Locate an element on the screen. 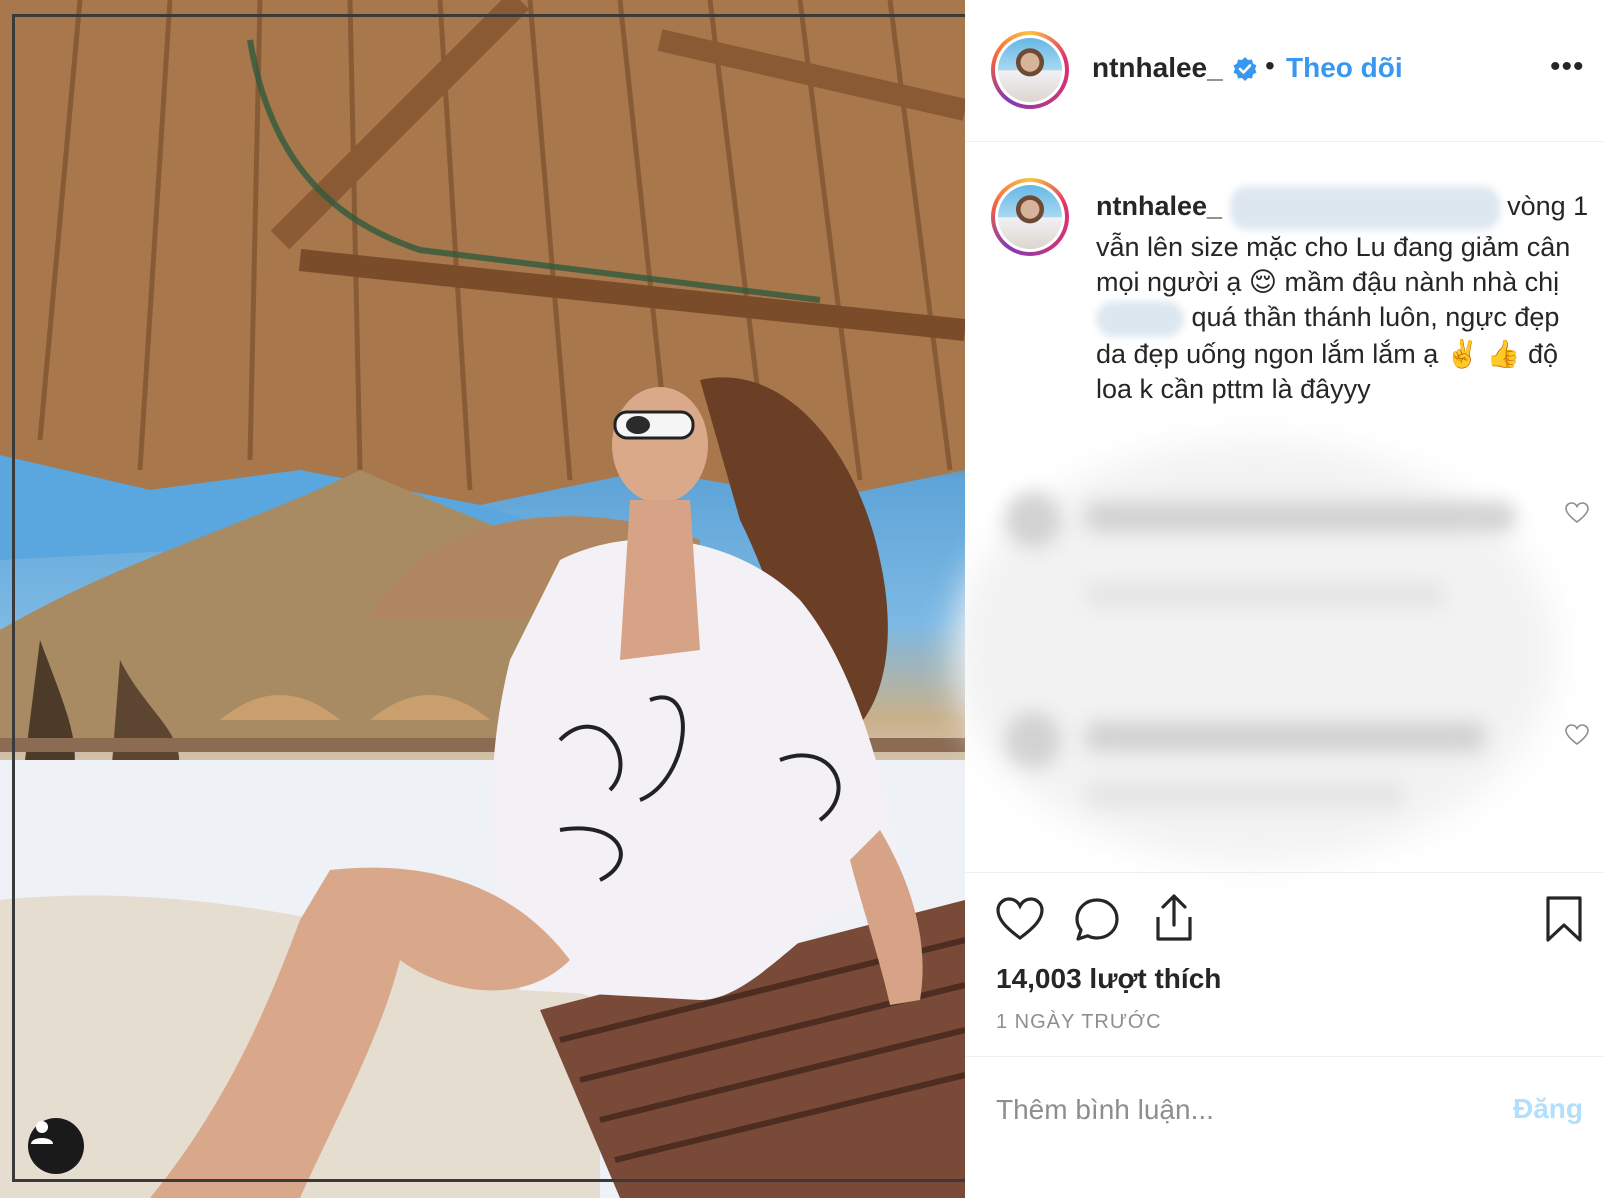 This screenshot has height=1198, width=1618. author-avatar is located at coordinates (1030, 70).